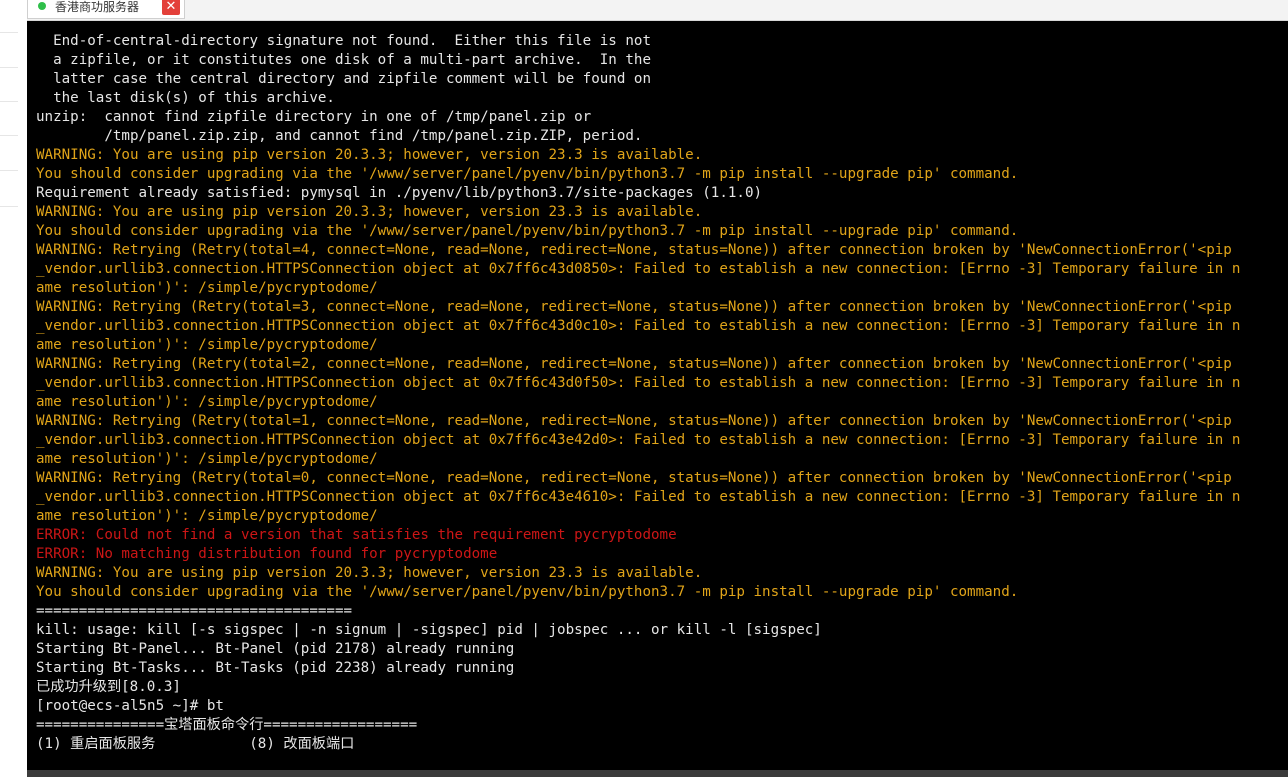  What do you see at coordinates (130, 706) in the screenshot?
I see `terminal-line-normal: [root@ecs-al5n5 ~]# bt` at bounding box center [130, 706].